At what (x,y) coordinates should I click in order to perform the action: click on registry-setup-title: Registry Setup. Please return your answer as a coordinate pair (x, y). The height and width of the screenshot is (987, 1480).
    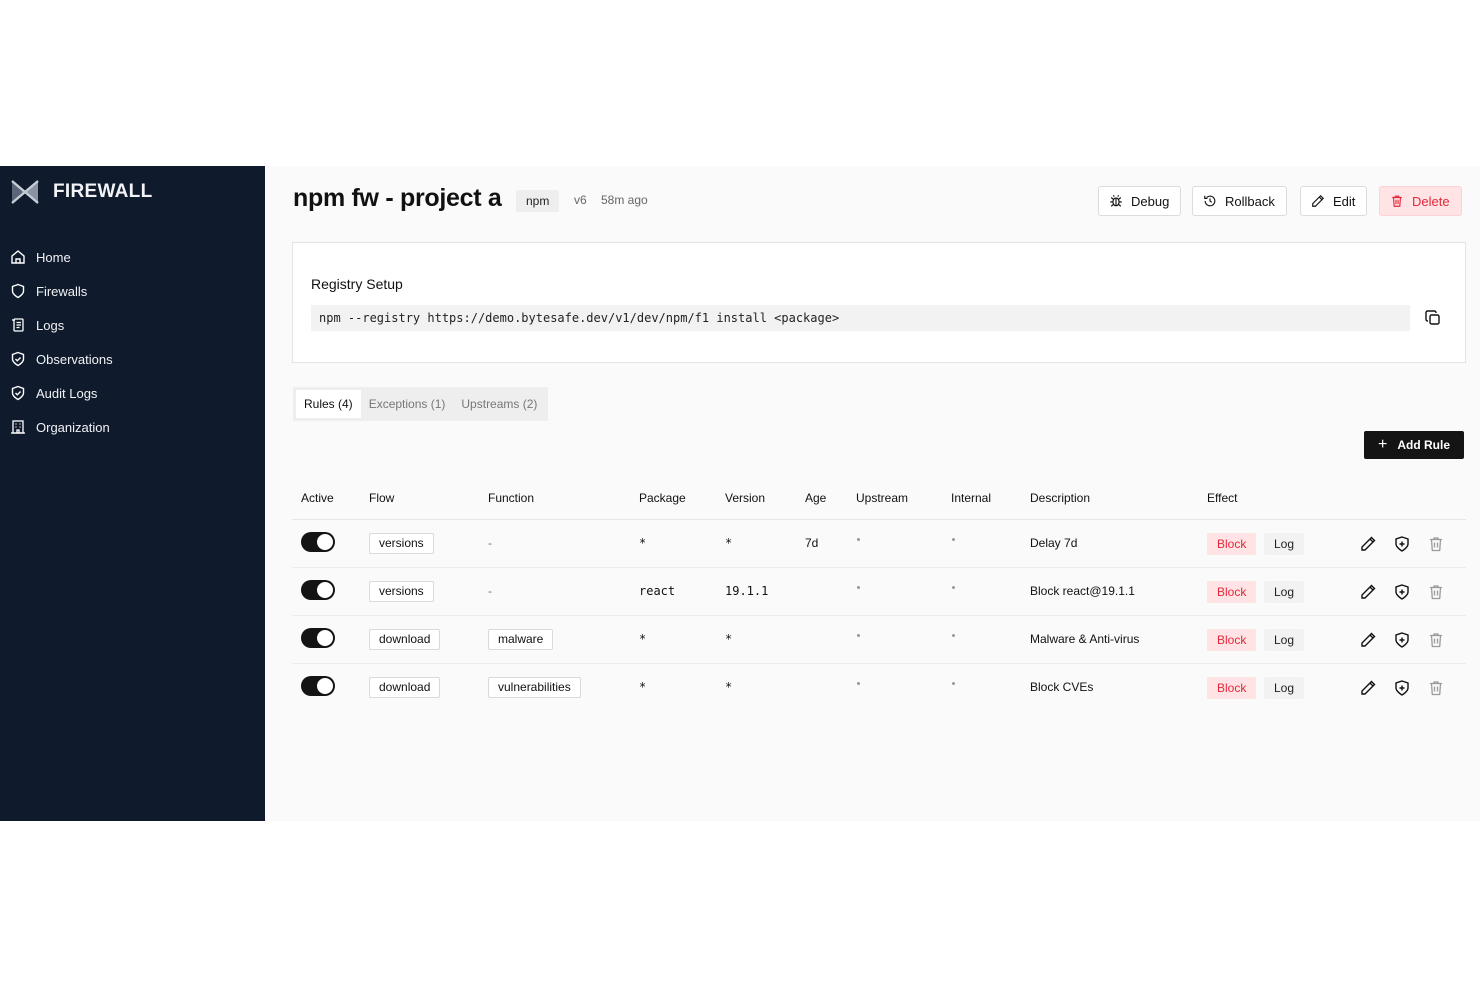
    Looking at the image, I should click on (357, 284).